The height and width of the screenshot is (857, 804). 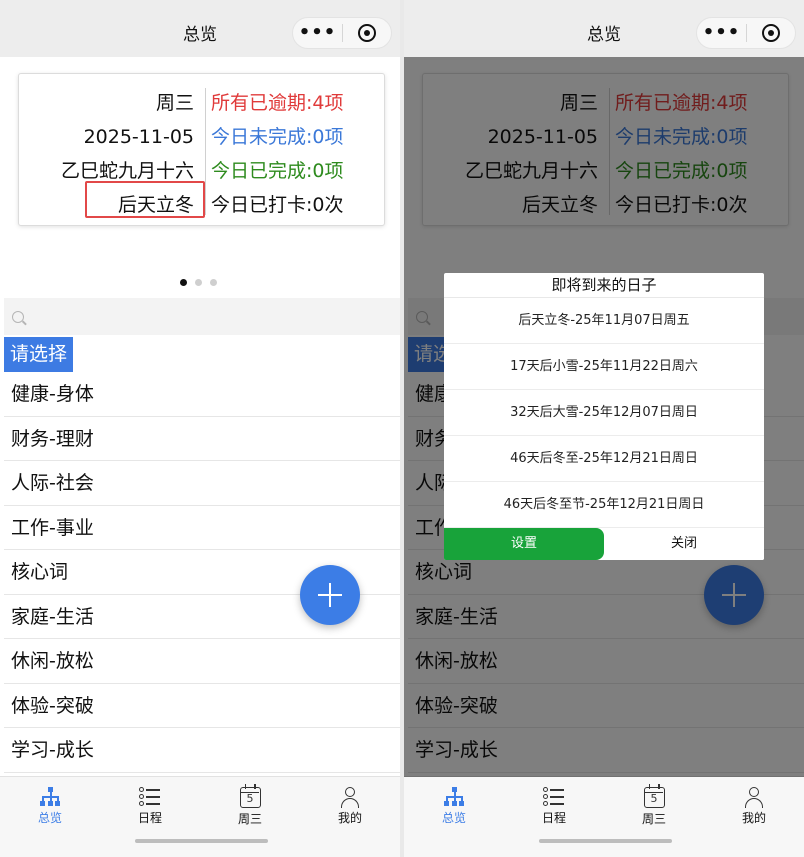 I want to click on carousel-indicator, so click(x=198, y=282).